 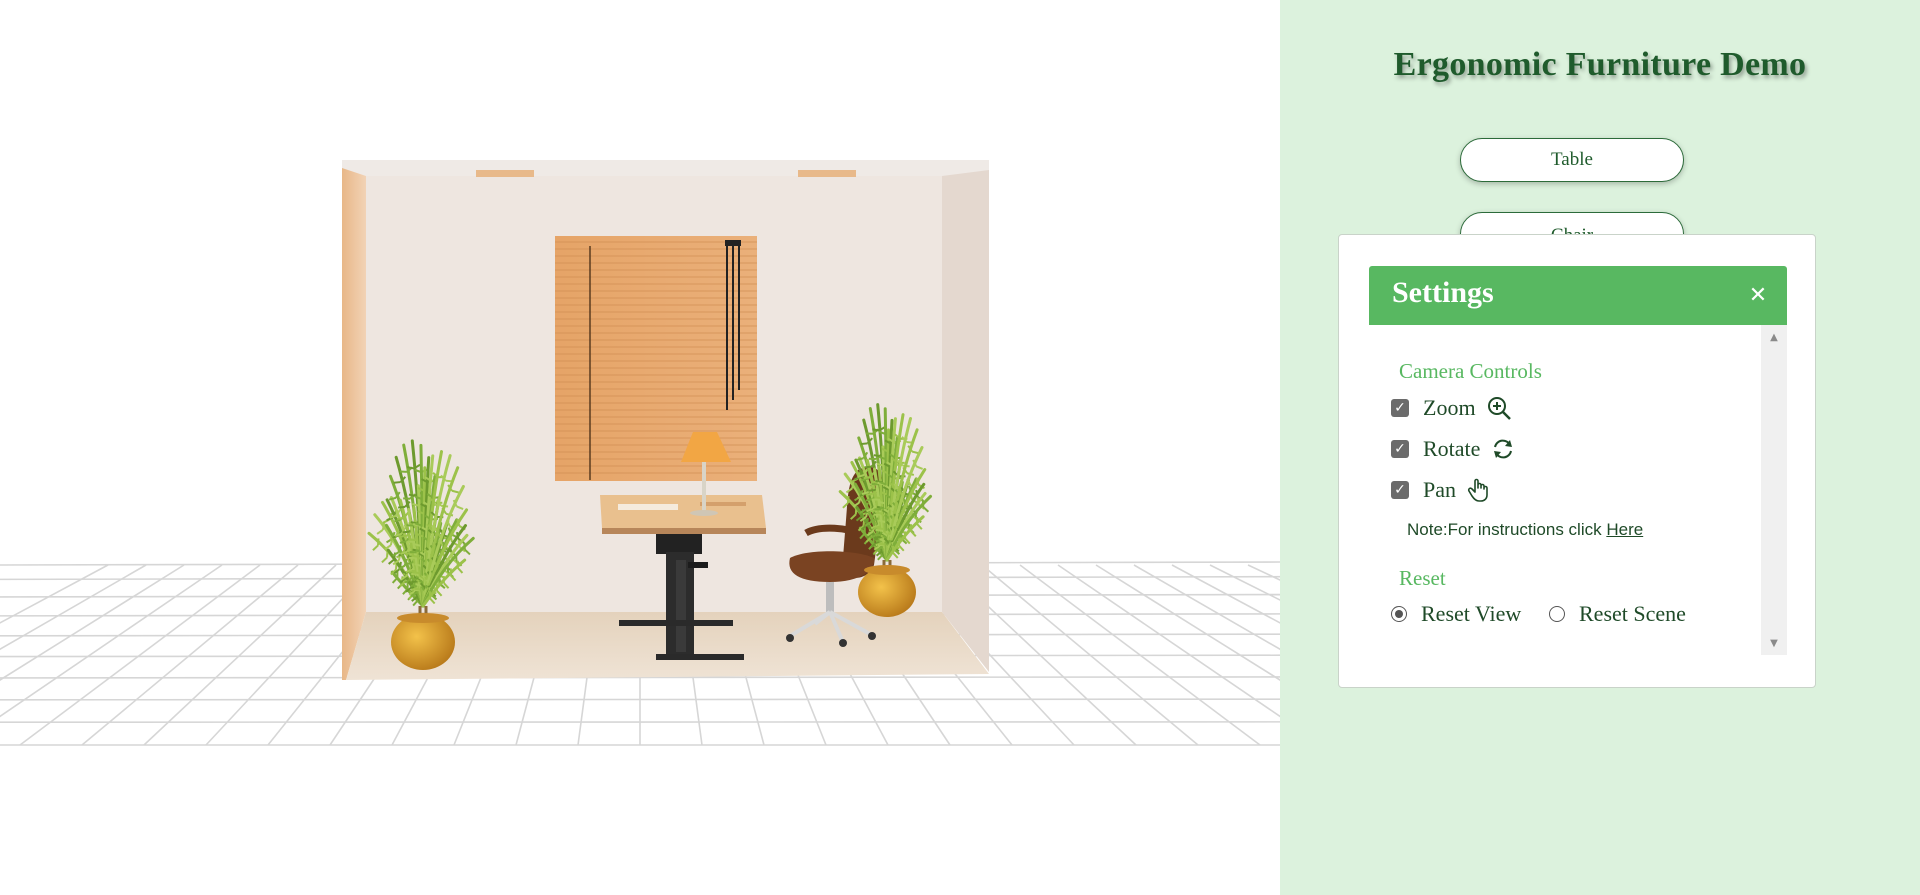 I want to click on settings-title: Settings, so click(x=1443, y=292).